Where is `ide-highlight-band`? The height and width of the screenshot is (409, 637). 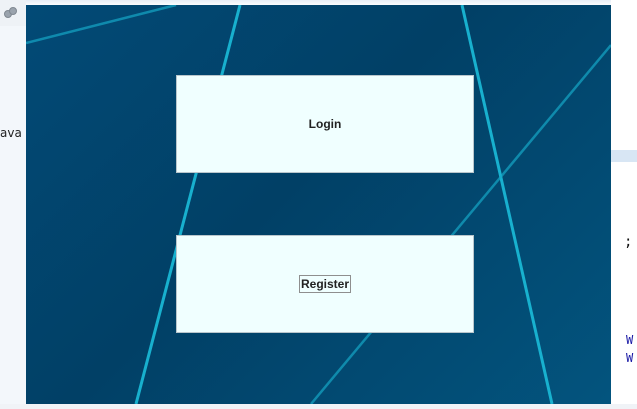
ide-highlight-band is located at coordinates (624, 156).